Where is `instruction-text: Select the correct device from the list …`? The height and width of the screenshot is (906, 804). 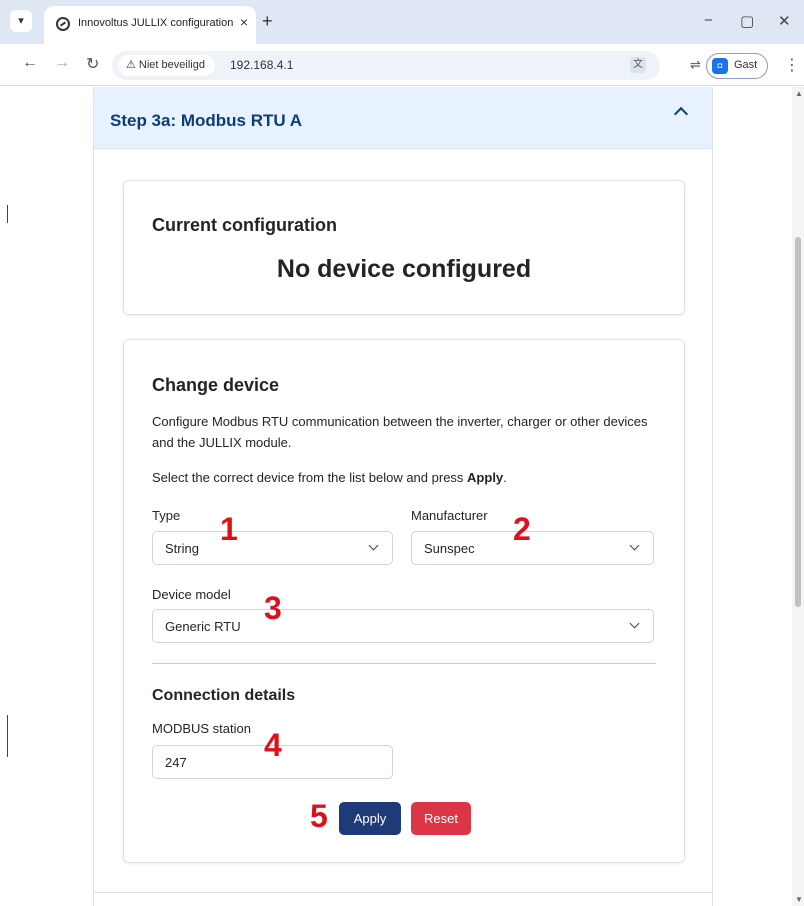 instruction-text: Select the correct device from the list … is located at coordinates (310, 477).